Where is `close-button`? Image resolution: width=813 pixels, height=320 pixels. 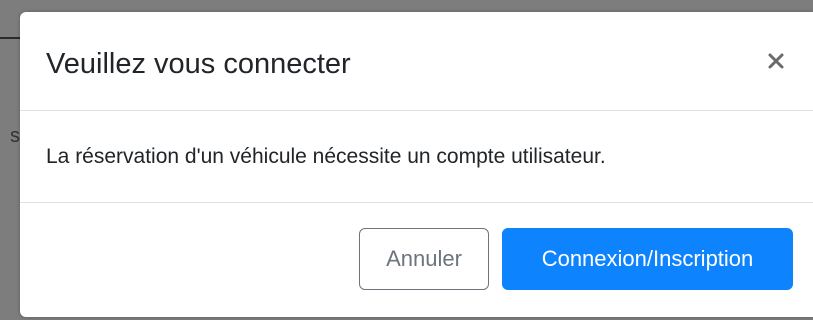 close-button is located at coordinates (776, 61).